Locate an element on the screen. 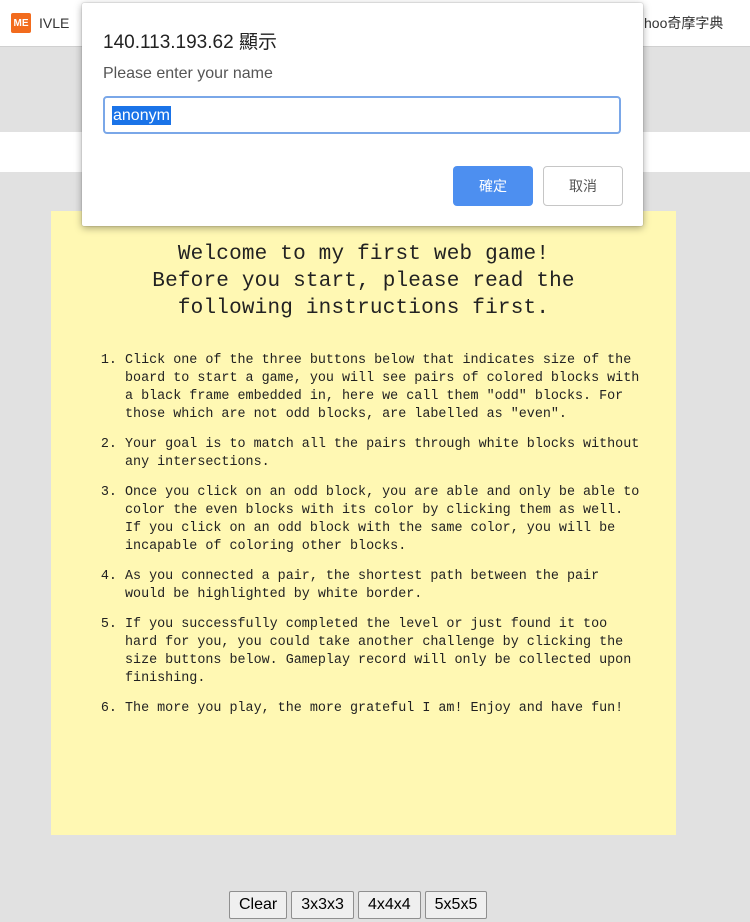 The height and width of the screenshot is (922, 750). name-input: anonym is located at coordinates (362, 115).